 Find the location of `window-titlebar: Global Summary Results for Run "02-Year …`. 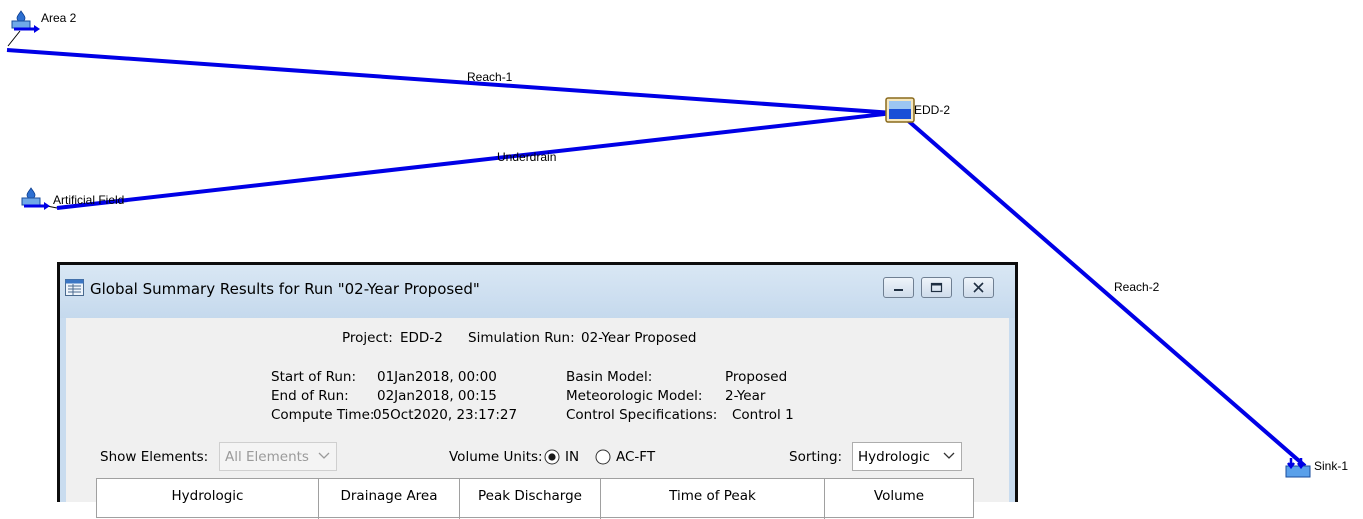

window-titlebar: Global Summary Results for Run "02-Year … is located at coordinates (537, 291).